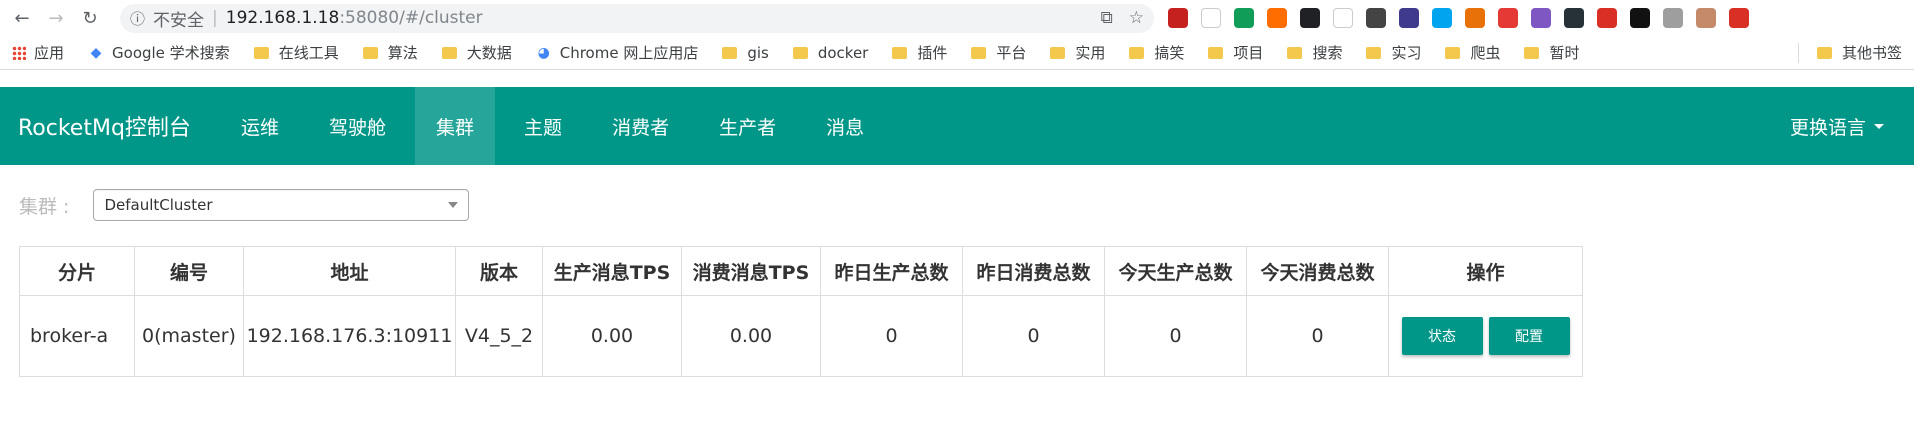  I want to click on cell-shard: broker-a, so click(77, 336).